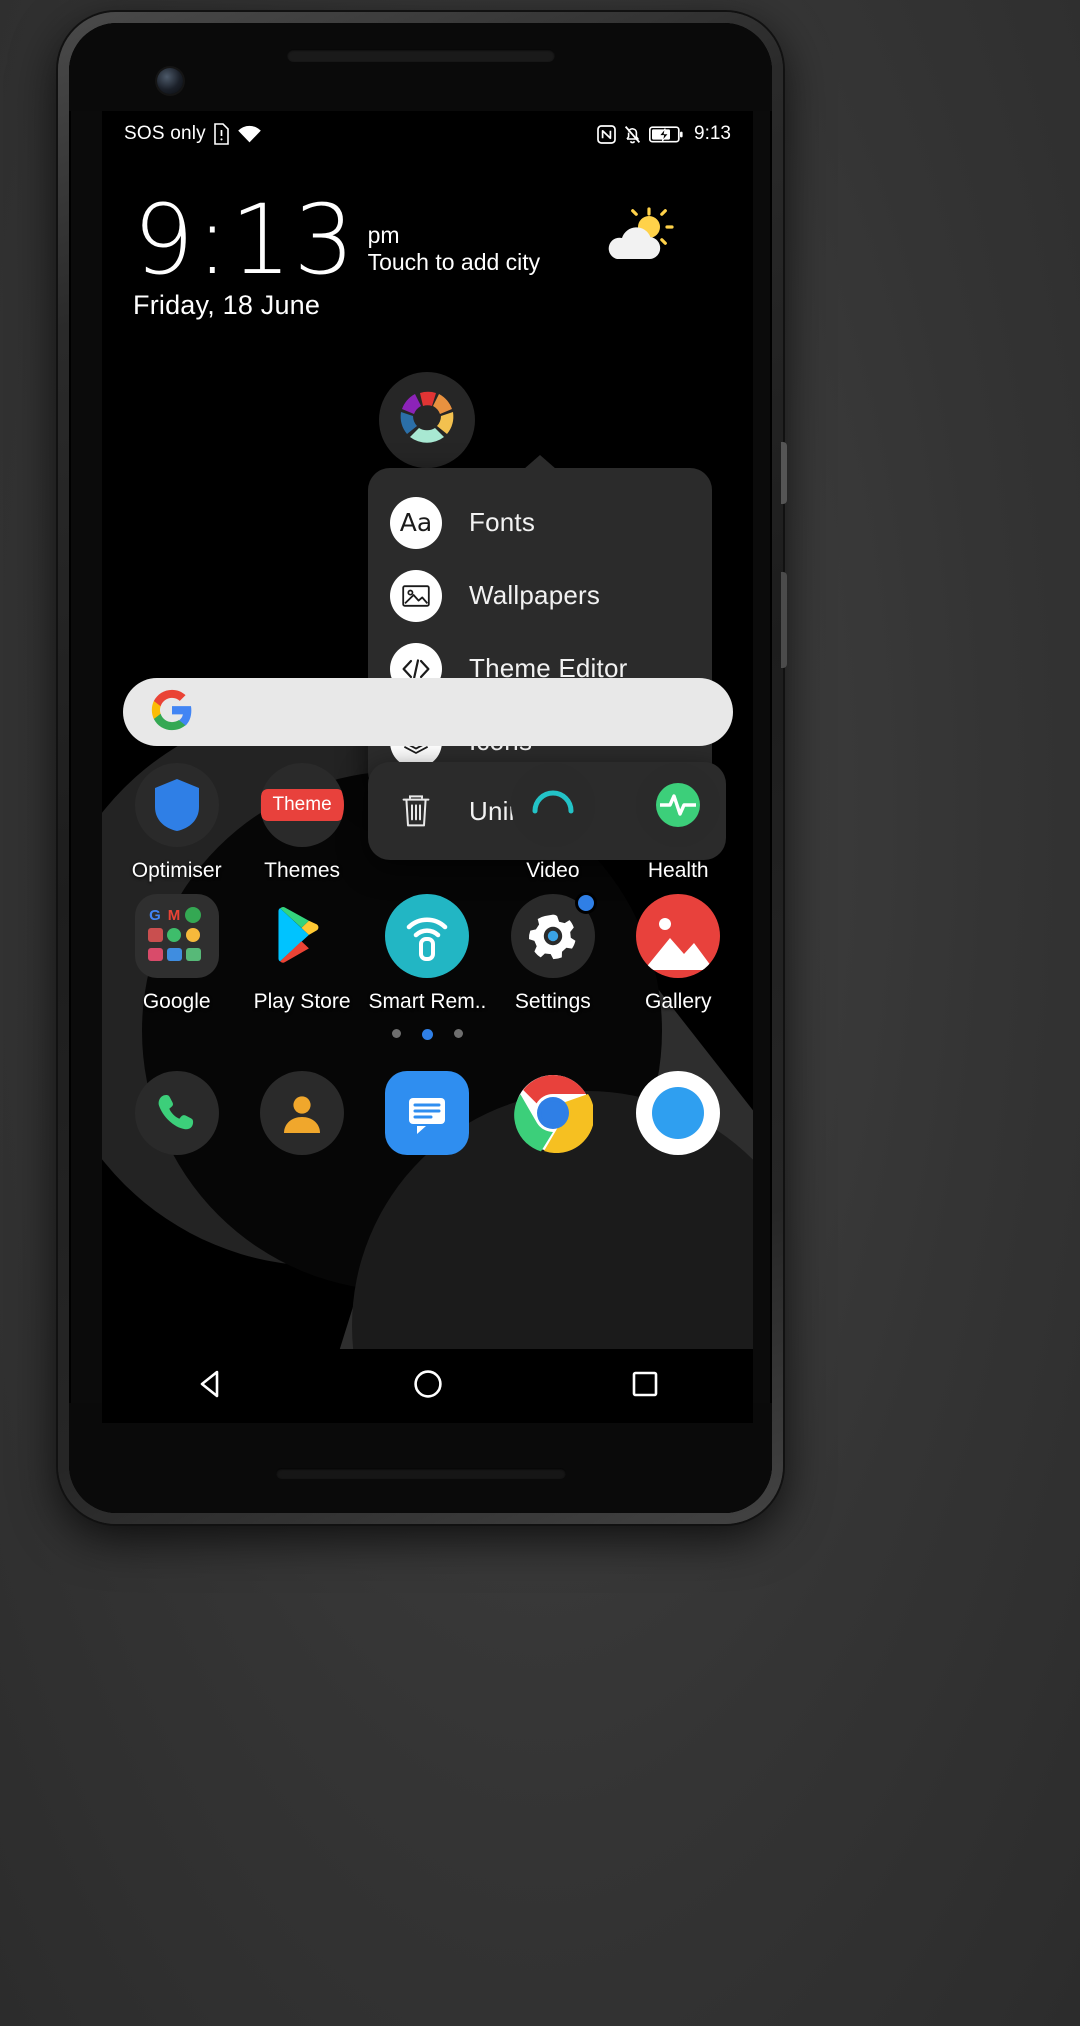  I want to click on app-smart-remote: Smart Rem.., so click(427, 954).